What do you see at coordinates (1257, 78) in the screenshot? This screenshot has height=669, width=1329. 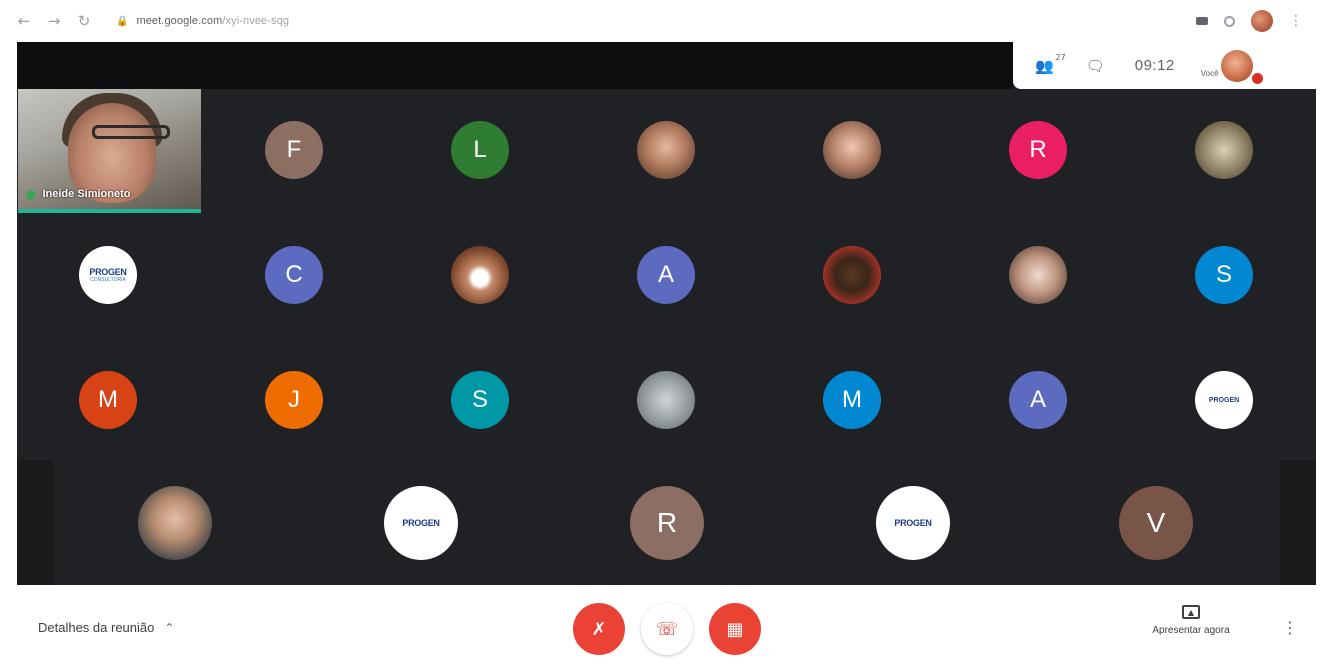 I see `notification-dot` at bounding box center [1257, 78].